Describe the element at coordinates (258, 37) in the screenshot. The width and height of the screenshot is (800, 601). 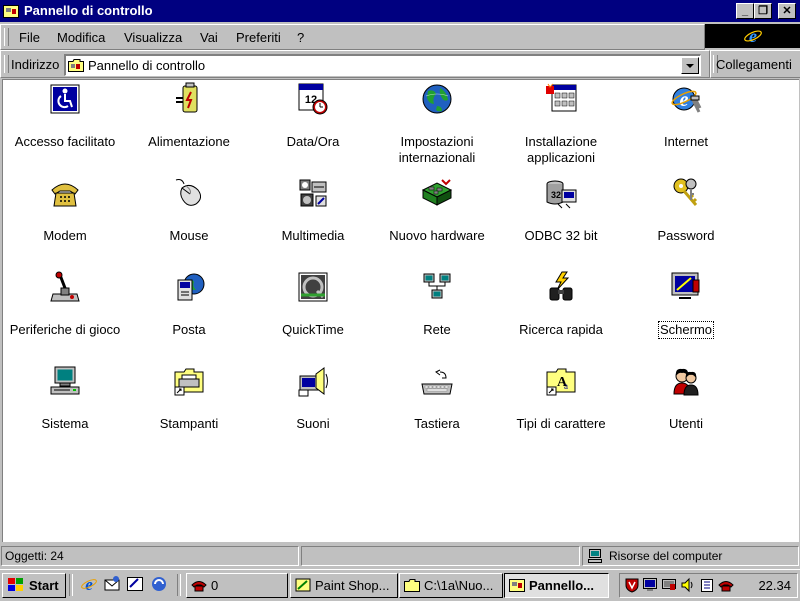
I see `menu-preferiti: Preferiti` at that location.